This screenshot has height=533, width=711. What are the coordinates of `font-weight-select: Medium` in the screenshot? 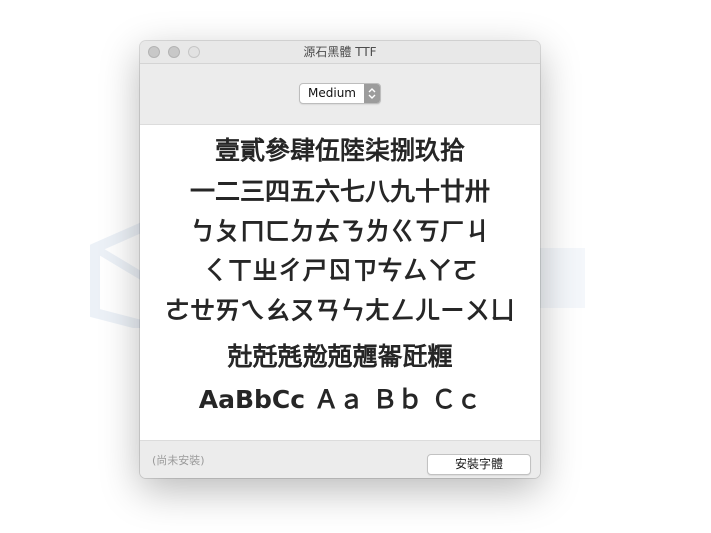 It's located at (340, 93).